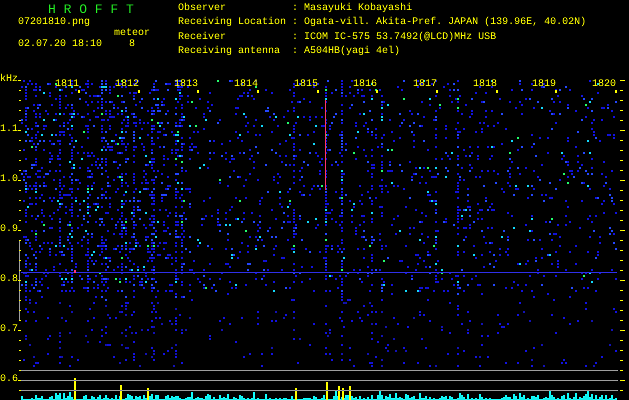 Image resolution: width=629 pixels, height=400 pixels. Describe the element at coordinates (353, 52) in the screenshot. I see `info-value: A504HB(yagi 4el)` at that location.